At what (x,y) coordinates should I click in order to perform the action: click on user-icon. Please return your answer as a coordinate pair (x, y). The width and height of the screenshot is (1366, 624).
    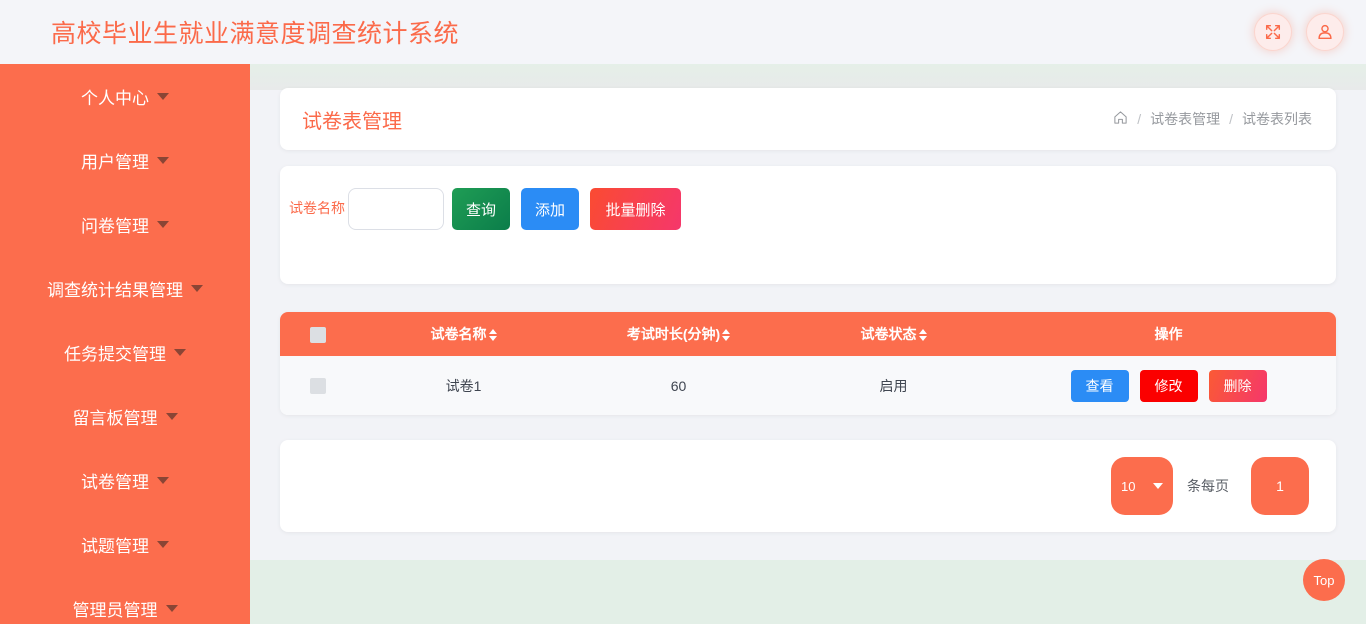
    Looking at the image, I should click on (1325, 32).